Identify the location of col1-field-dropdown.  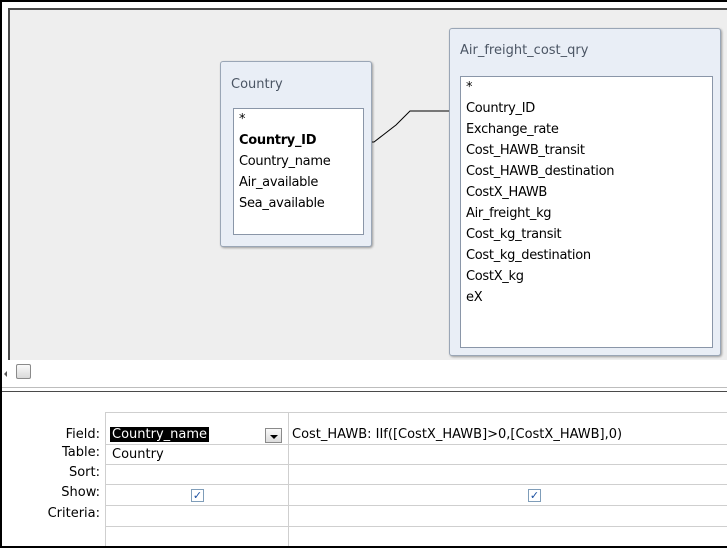
(273, 435).